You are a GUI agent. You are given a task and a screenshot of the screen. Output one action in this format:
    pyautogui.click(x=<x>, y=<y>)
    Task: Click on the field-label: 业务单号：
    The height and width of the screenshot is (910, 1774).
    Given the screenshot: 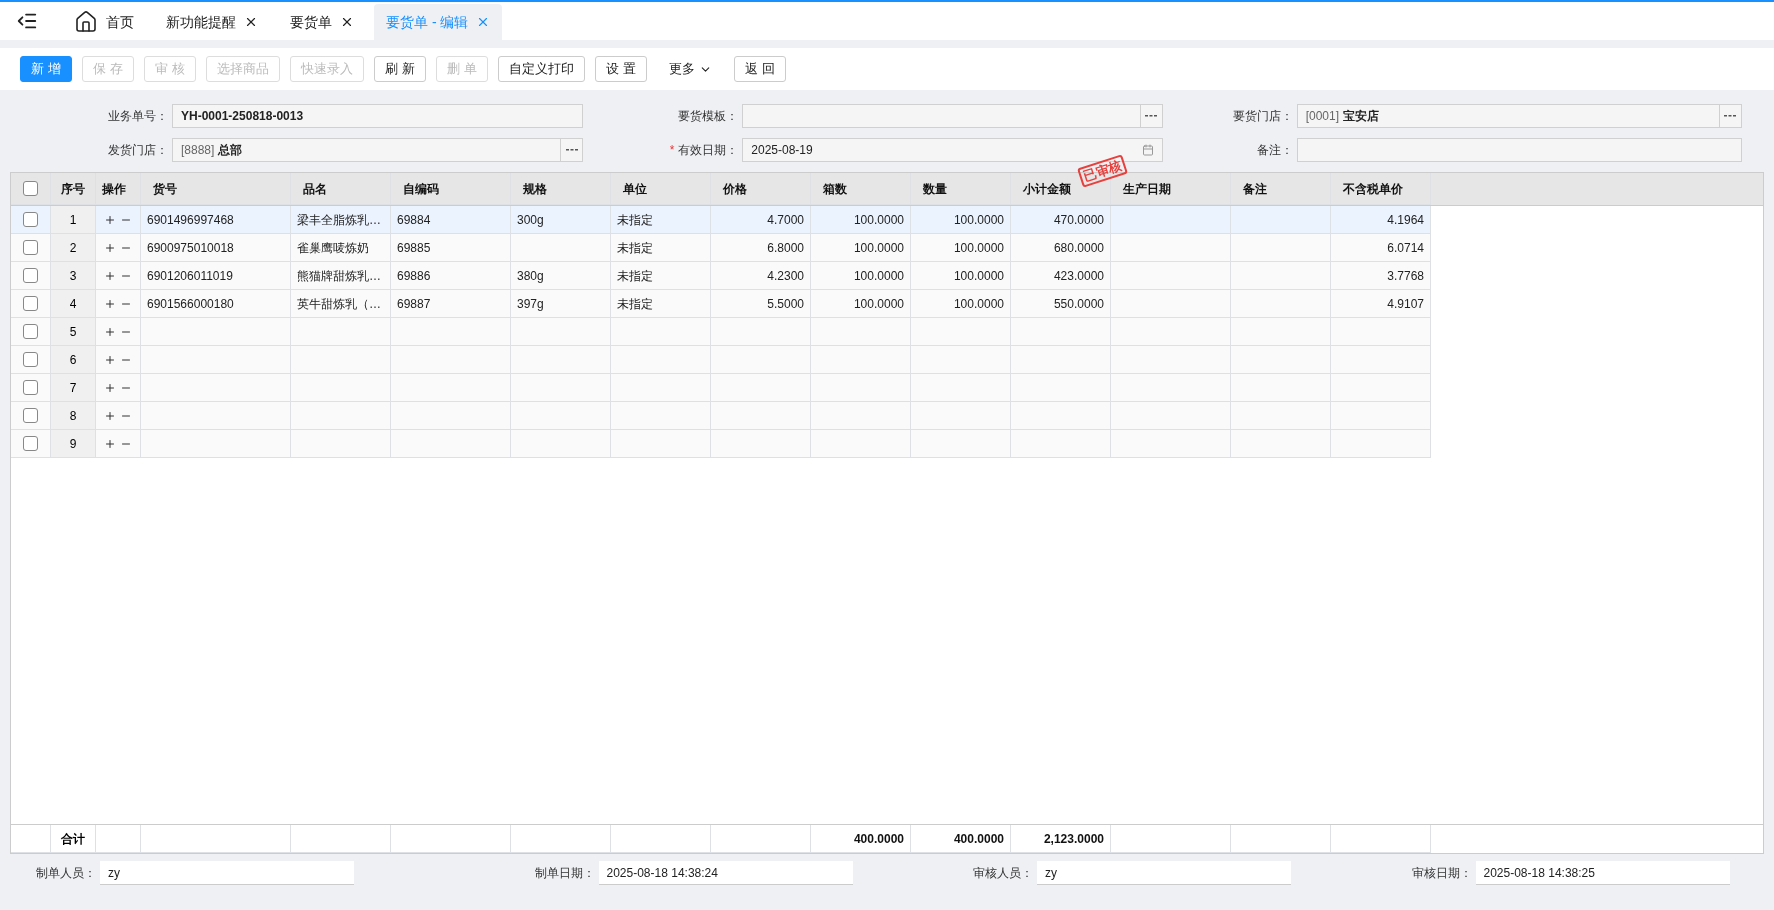 What is the action you would take?
    pyautogui.click(x=138, y=116)
    